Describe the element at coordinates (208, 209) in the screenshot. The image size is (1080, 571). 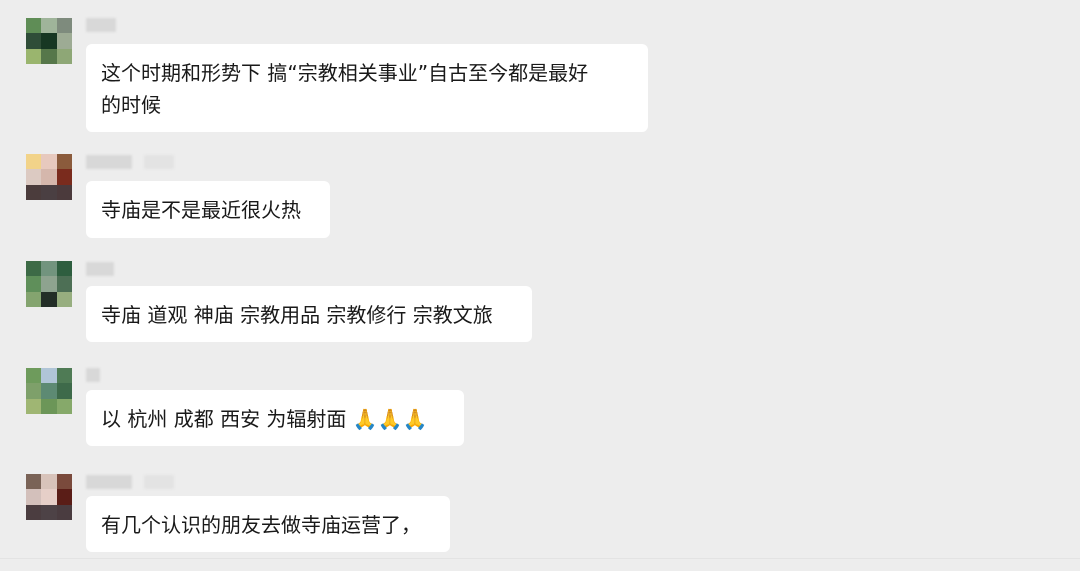
I see `message-bubble: 寺庙是不是最近很火热` at that location.